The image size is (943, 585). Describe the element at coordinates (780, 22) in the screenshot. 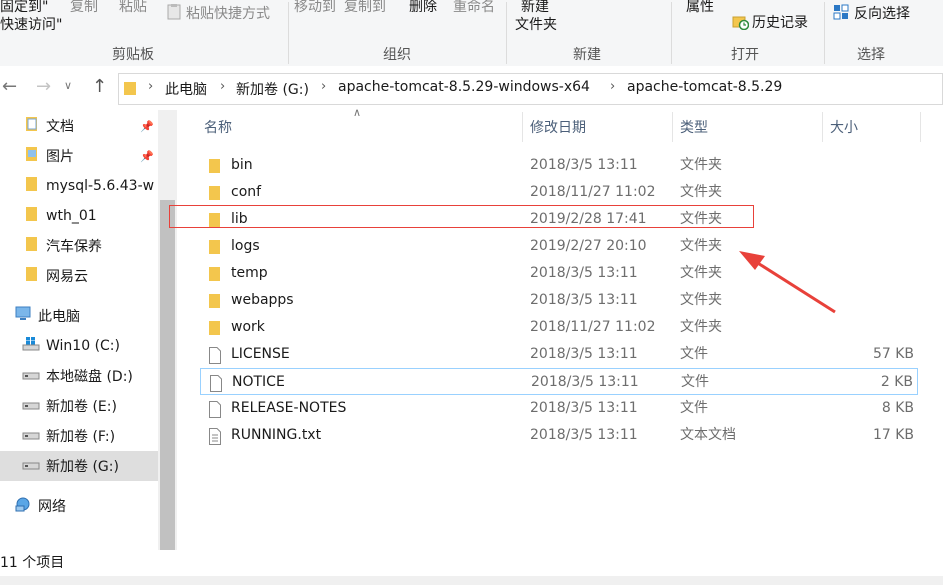

I see `history-button: 历史记录` at that location.